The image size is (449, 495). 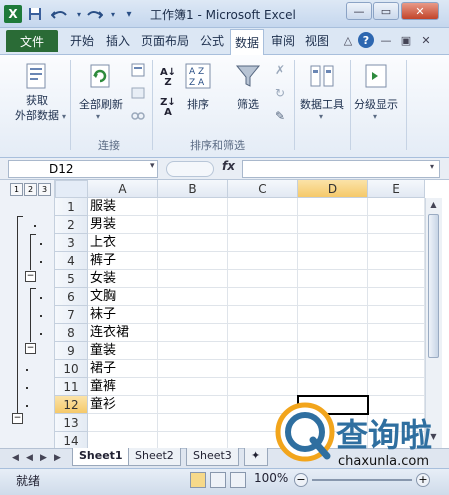 What do you see at coordinates (71, 225) in the screenshot?
I see `row-header: 2` at bounding box center [71, 225].